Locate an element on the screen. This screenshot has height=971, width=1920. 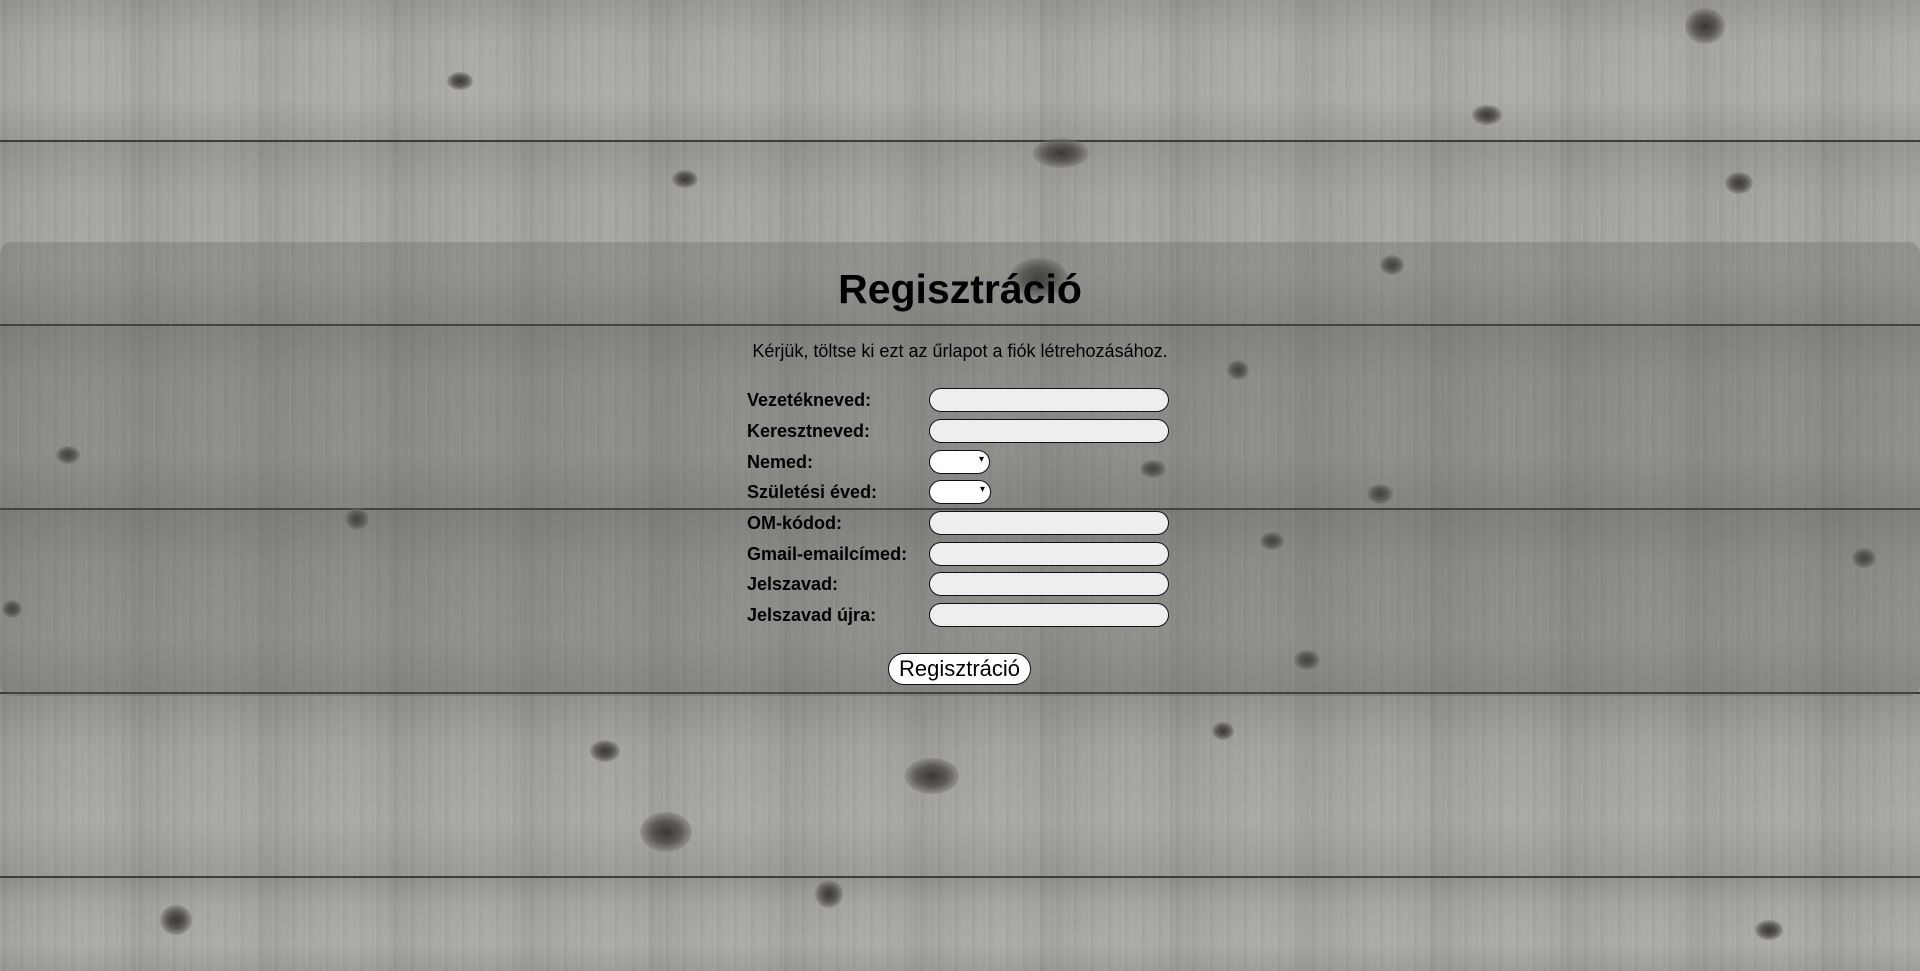
password-input is located at coordinates (1049, 584).